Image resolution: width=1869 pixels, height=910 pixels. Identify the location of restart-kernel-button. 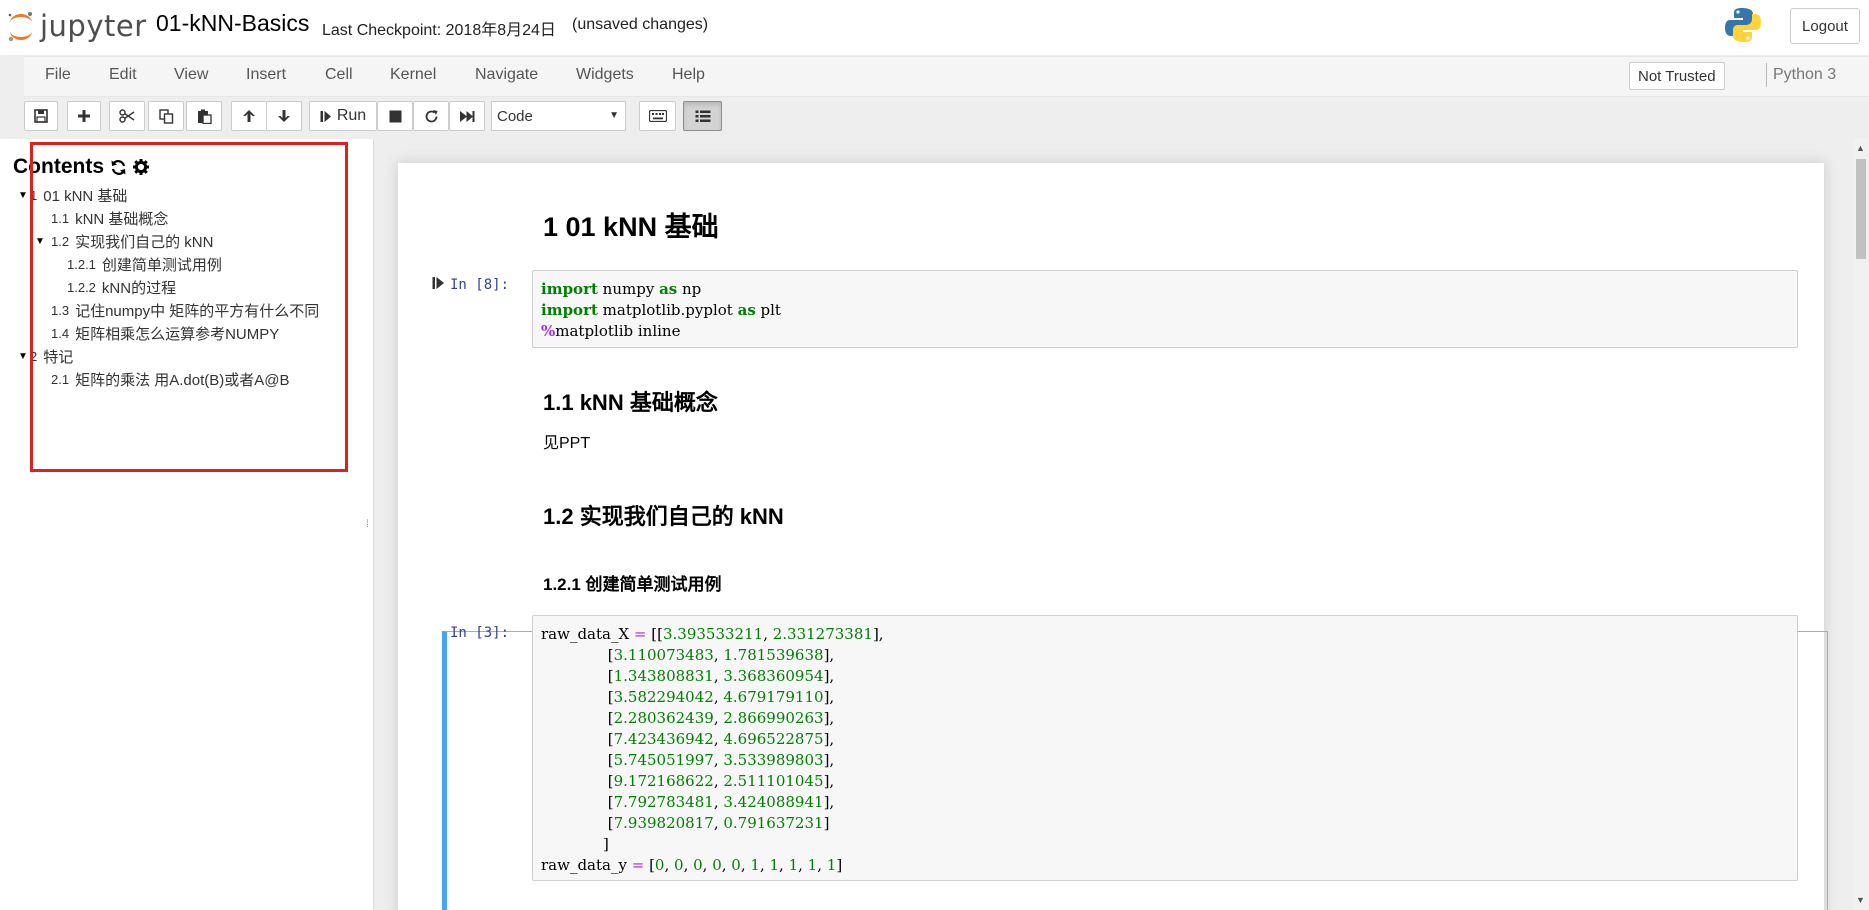
(431, 116).